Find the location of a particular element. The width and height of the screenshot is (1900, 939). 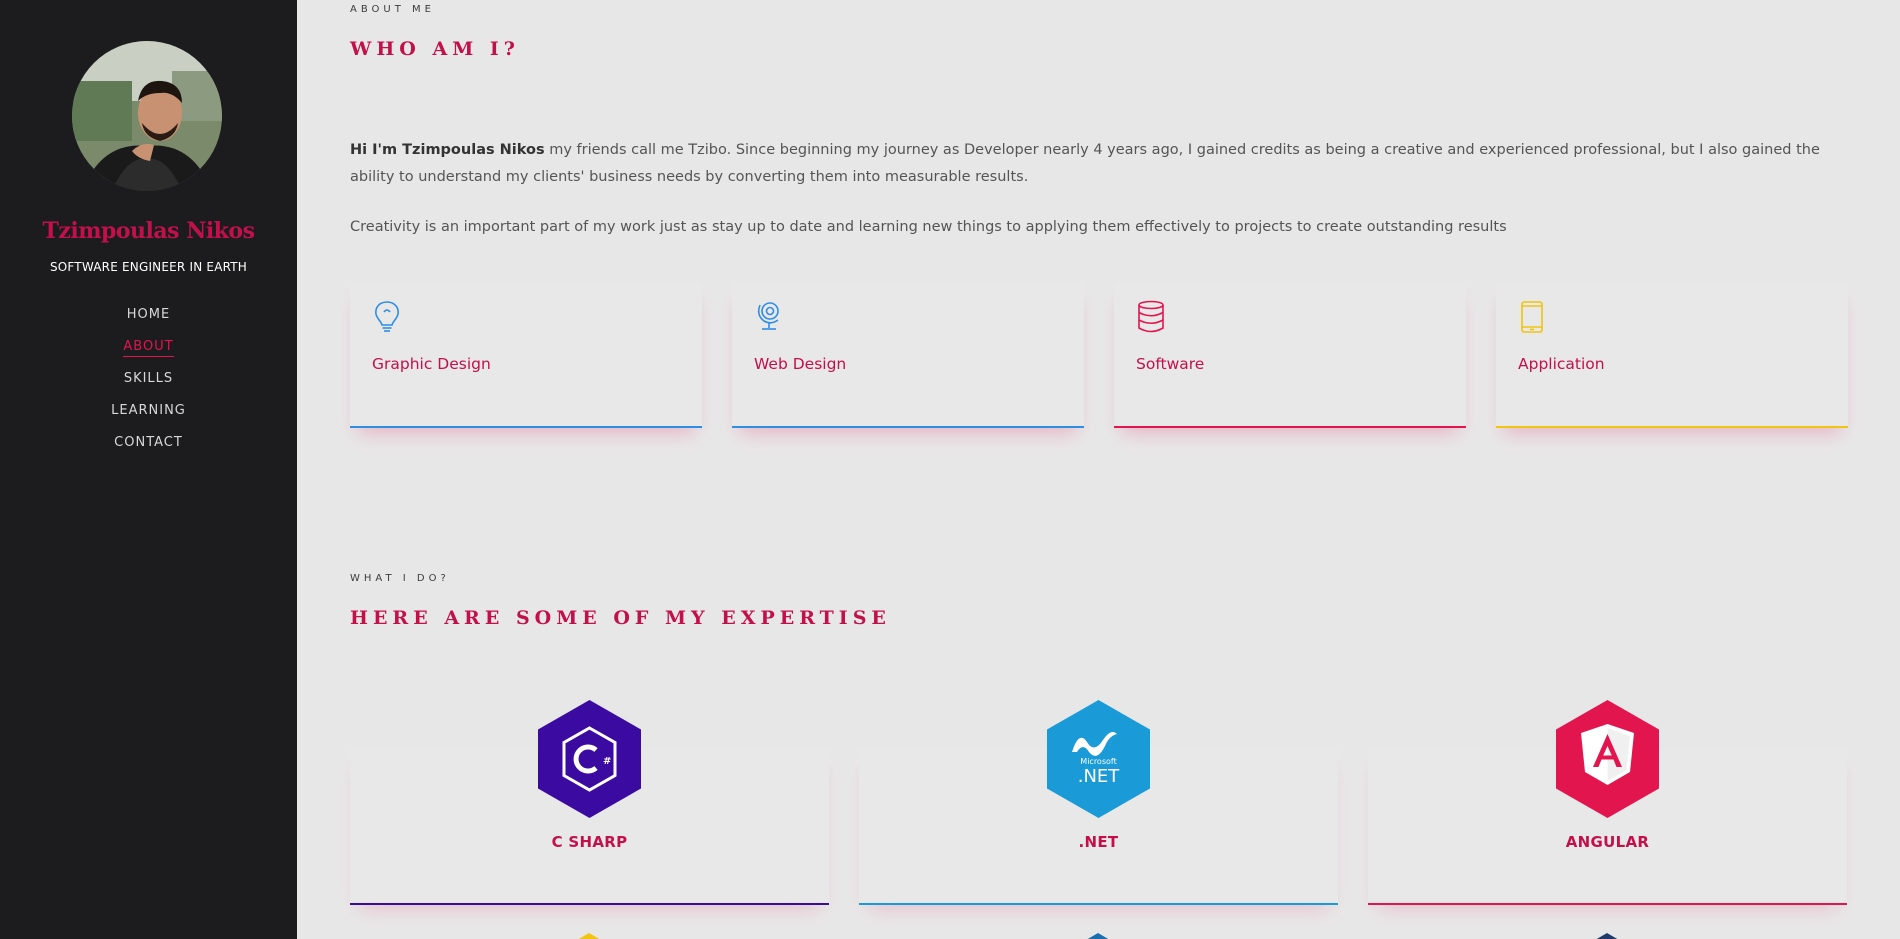

nav-label: ABOUT is located at coordinates (148, 348).